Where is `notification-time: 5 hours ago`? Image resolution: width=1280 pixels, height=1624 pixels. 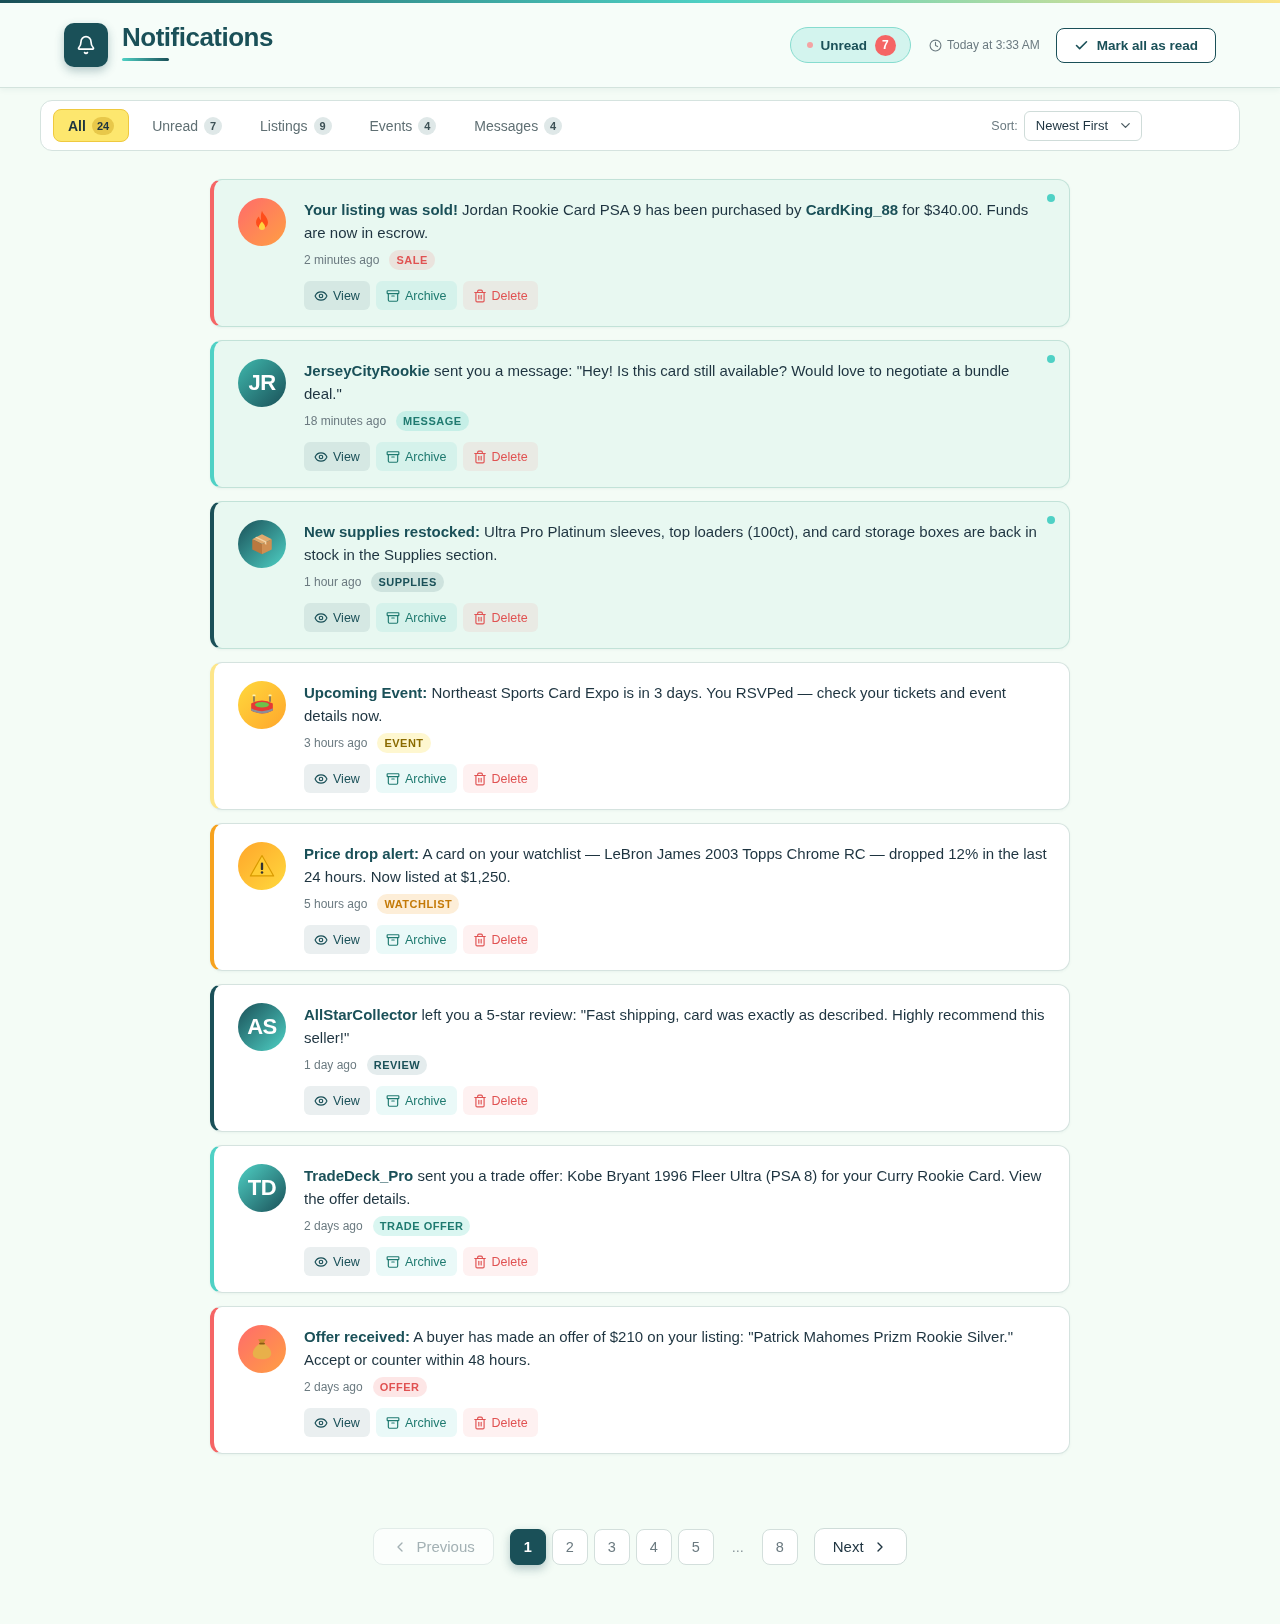
notification-time: 5 hours ago is located at coordinates (336, 904).